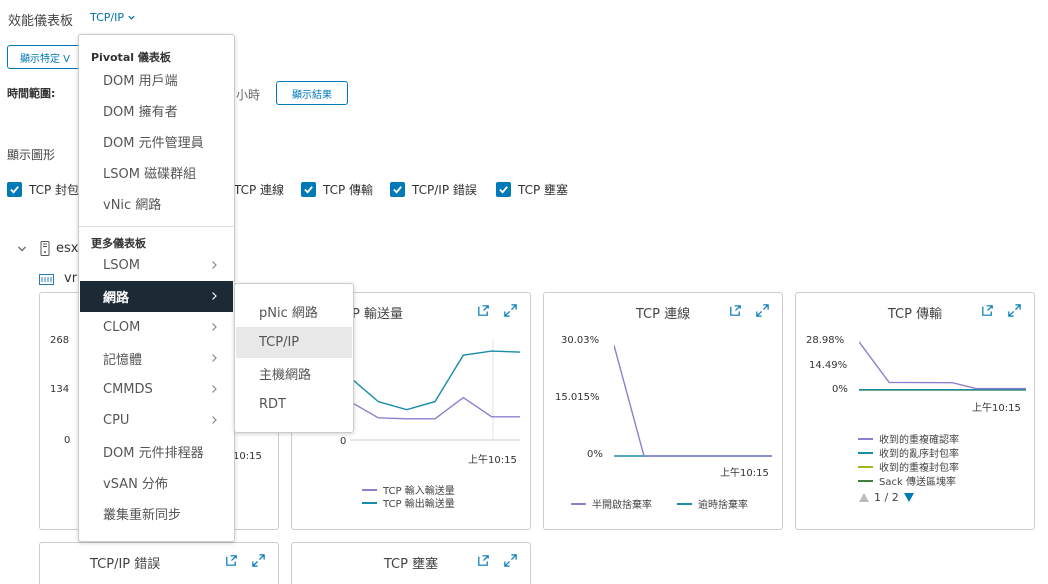 The width and height of the screenshot is (1048, 584). I want to click on series-line-half-open-drop, so click(693, 401).